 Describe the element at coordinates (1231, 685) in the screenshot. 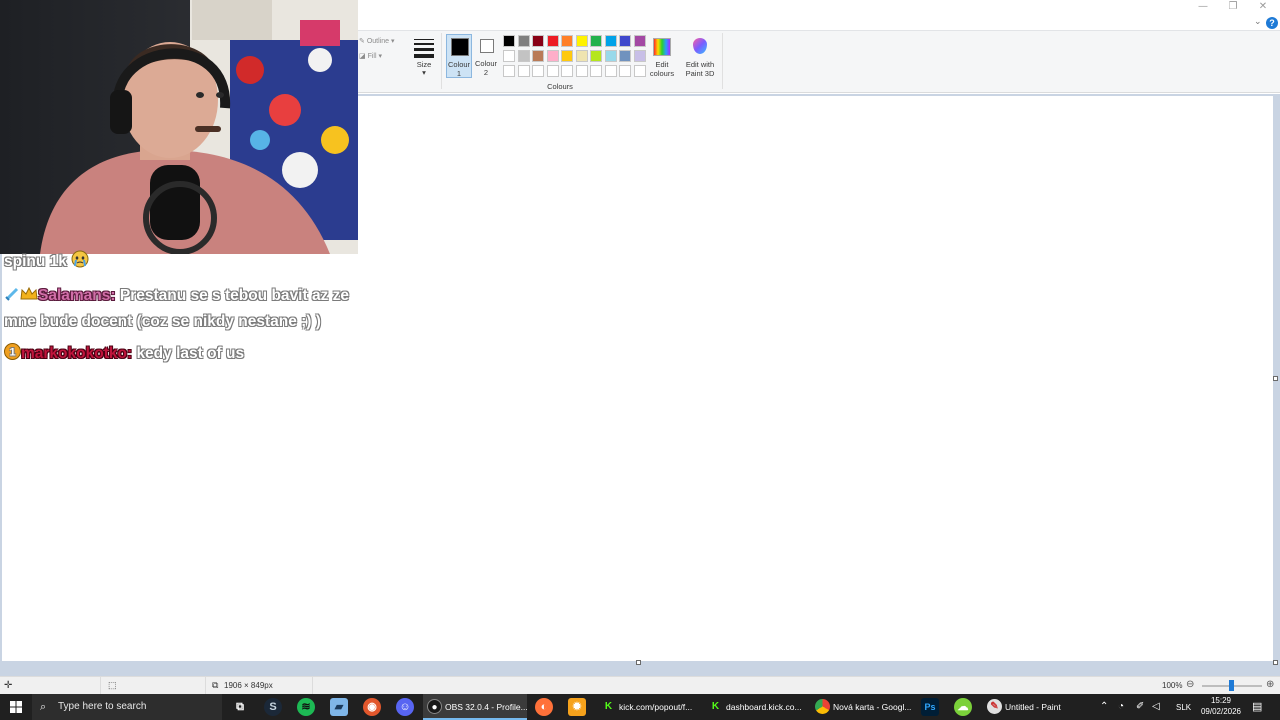

I see `zoom-slider-thumb` at that location.